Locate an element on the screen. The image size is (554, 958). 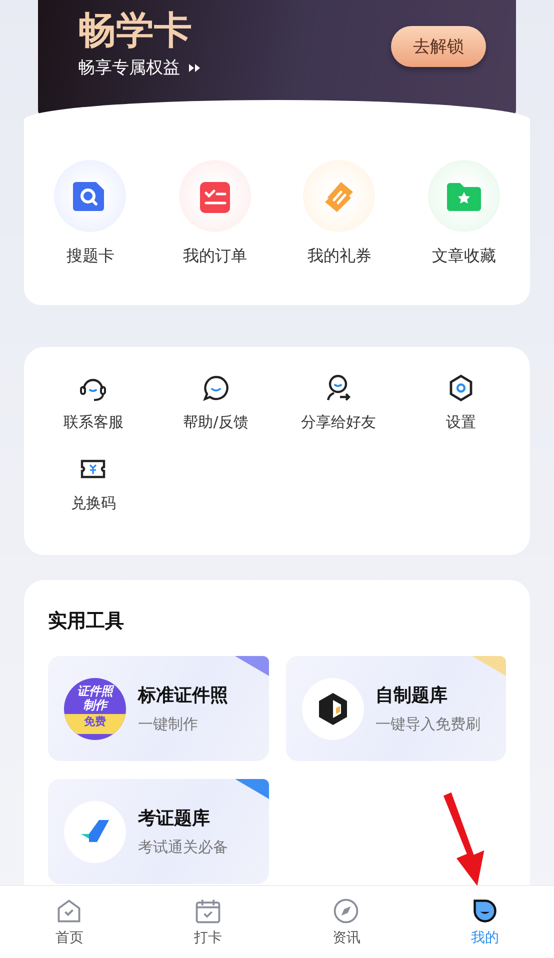
service-label: 联系客服 is located at coordinates (93, 422).